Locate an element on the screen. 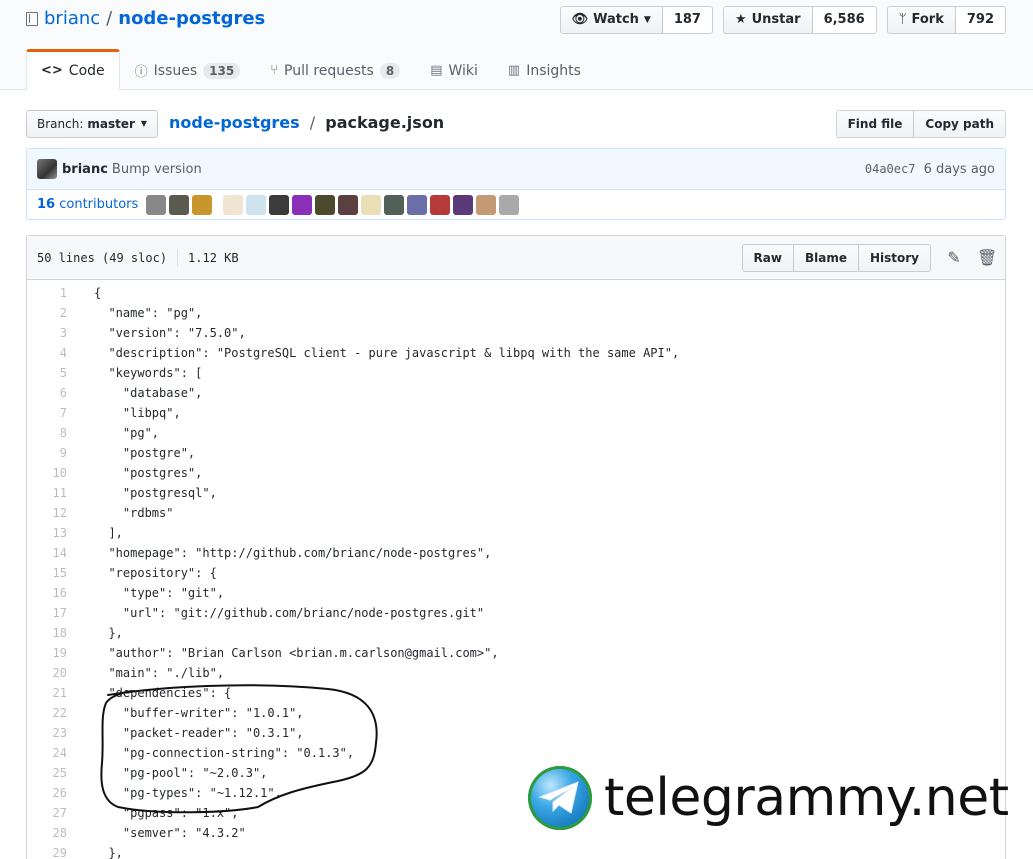 The image size is (1033, 859). line-number: 17 is located at coordinates (52, 613).